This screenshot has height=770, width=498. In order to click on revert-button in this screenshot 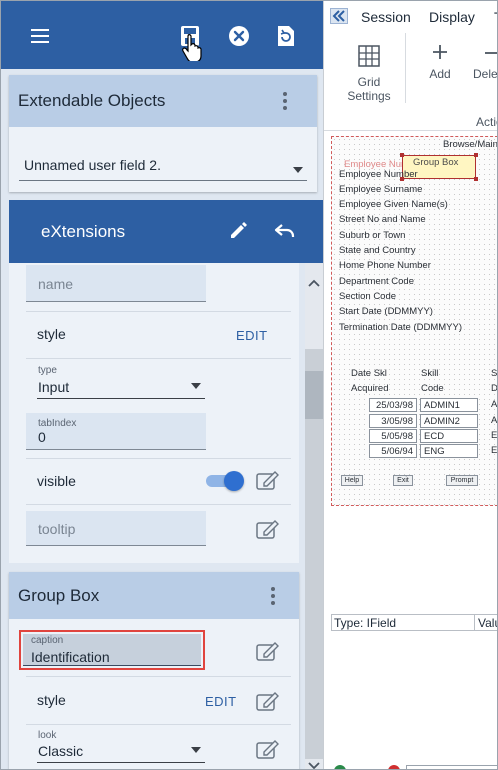, I will do `click(286, 36)`.